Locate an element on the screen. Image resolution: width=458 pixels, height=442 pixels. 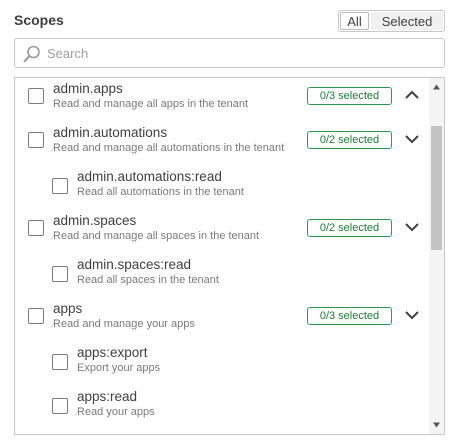
scope-description: Read and manage all apps in the tenant is located at coordinates (151, 104).